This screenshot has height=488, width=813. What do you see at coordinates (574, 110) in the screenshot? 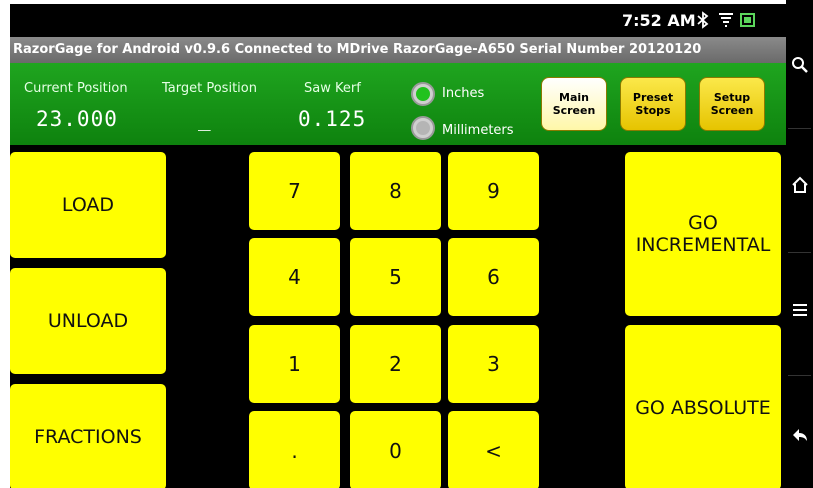
I see `main-screen-label-2: Screen` at bounding box center [574, 110].